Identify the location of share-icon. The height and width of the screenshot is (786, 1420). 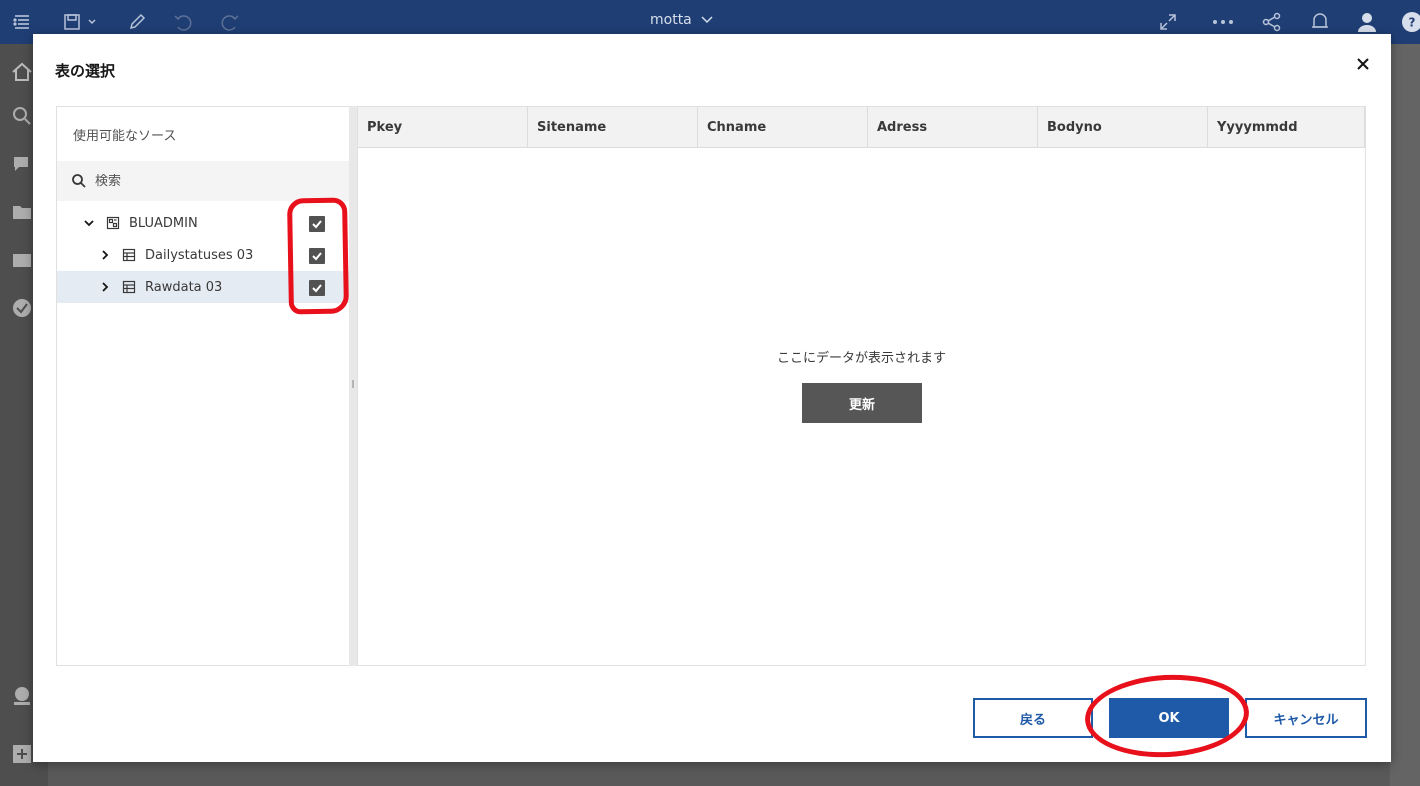
(1272, 22).